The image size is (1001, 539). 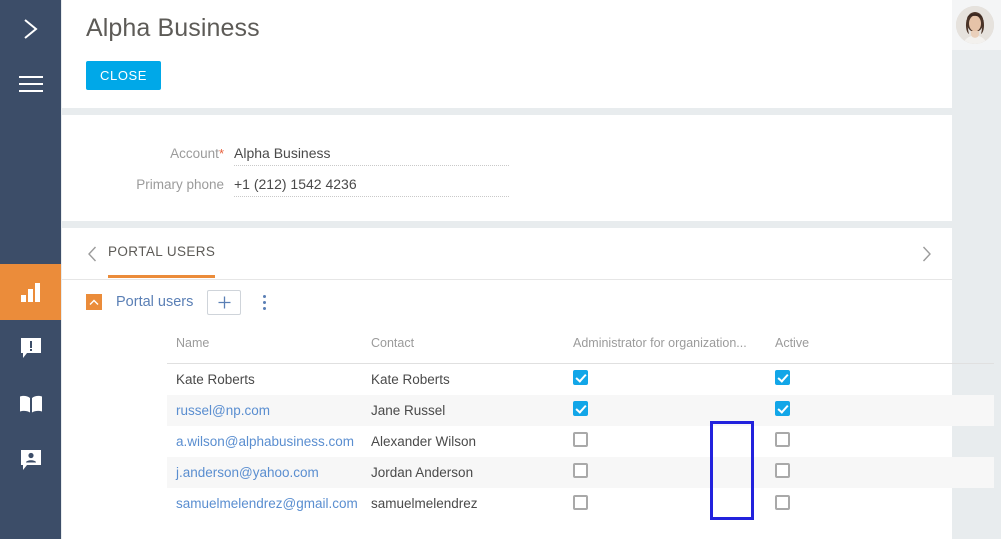 I want to click on avatar-photo, so click(x=975, y=25).